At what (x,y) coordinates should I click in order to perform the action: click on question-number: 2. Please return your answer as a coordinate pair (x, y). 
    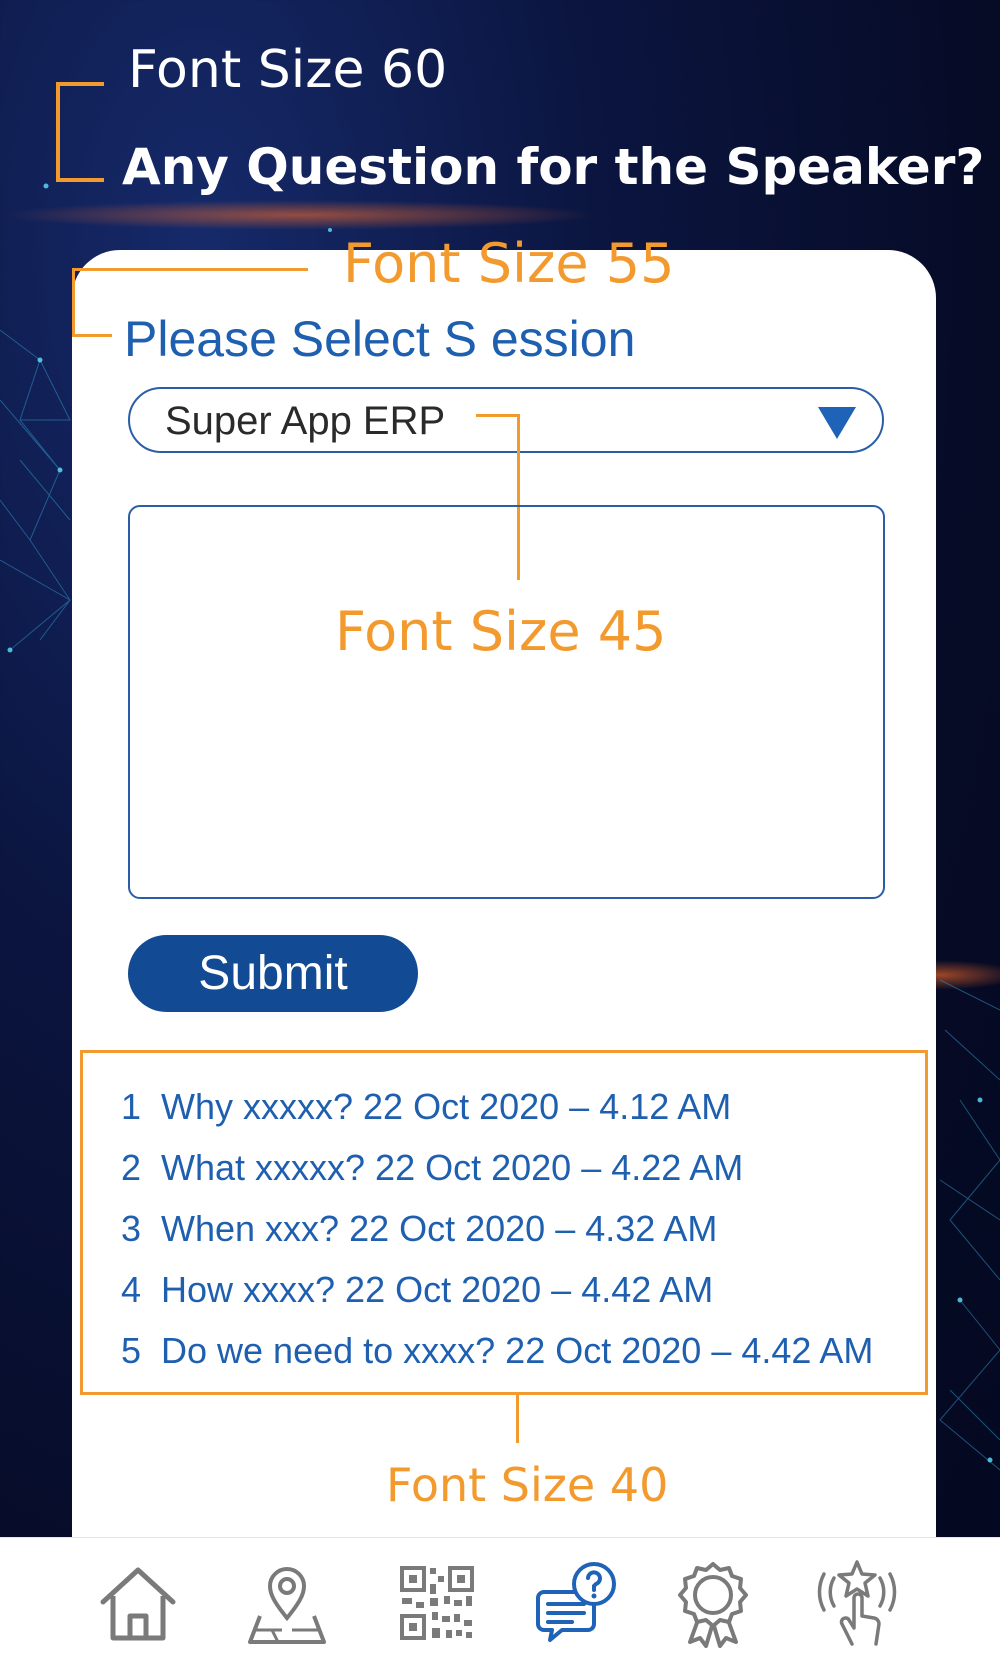
    Looking at the image, I should click on (131, 1167).